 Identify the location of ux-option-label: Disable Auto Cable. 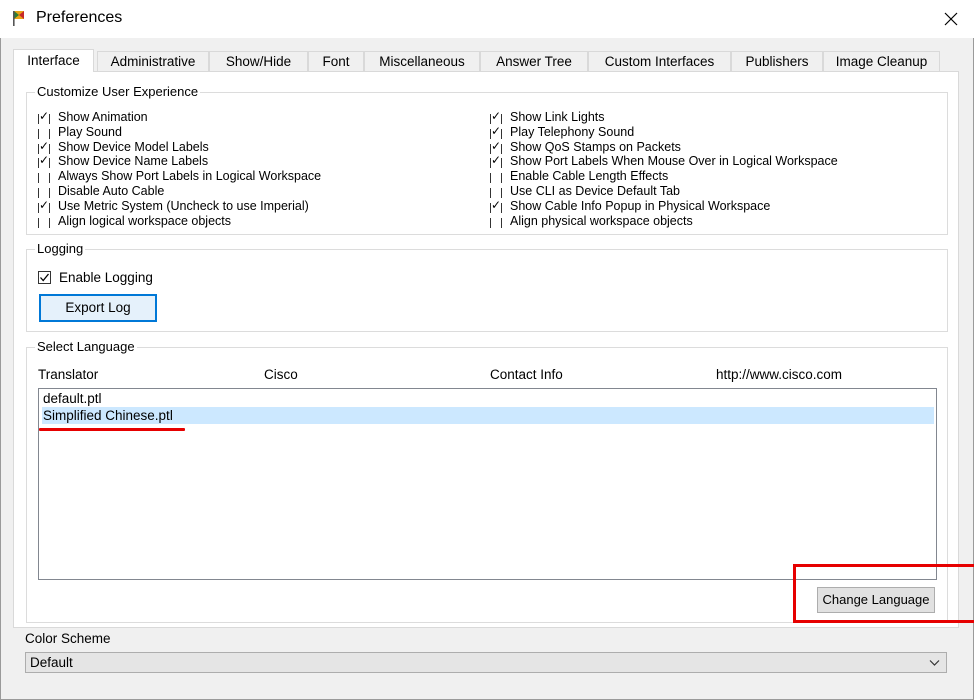
(111, 191).